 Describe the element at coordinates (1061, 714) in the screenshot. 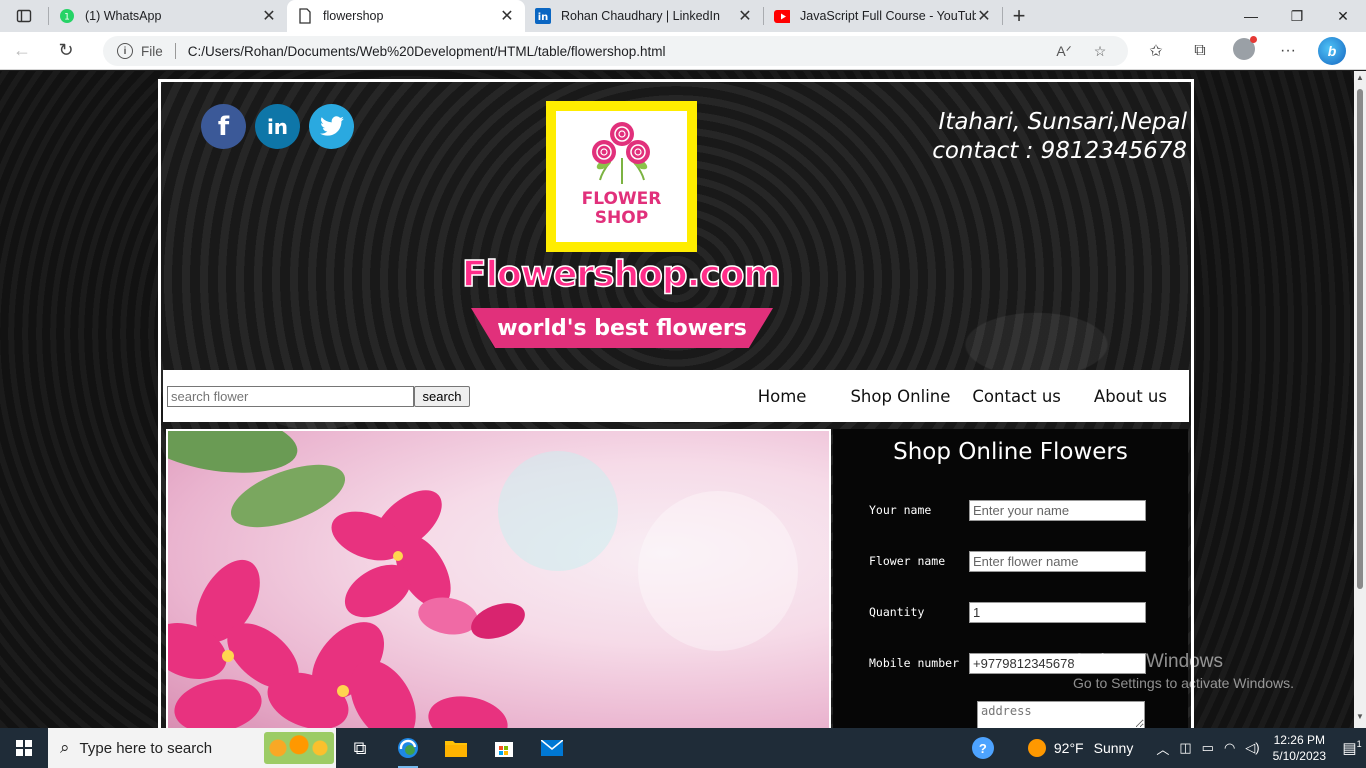

I see `address-textarea` at that location.